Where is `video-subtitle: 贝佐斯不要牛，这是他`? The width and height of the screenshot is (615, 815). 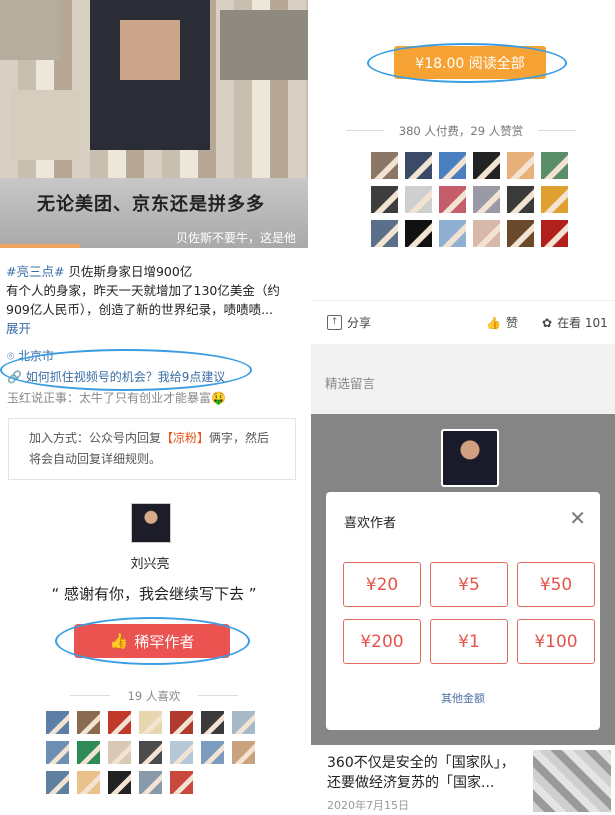 video-subtitle: 贝佐斯不要牛，这是他 is located at coordinates (236, 238).